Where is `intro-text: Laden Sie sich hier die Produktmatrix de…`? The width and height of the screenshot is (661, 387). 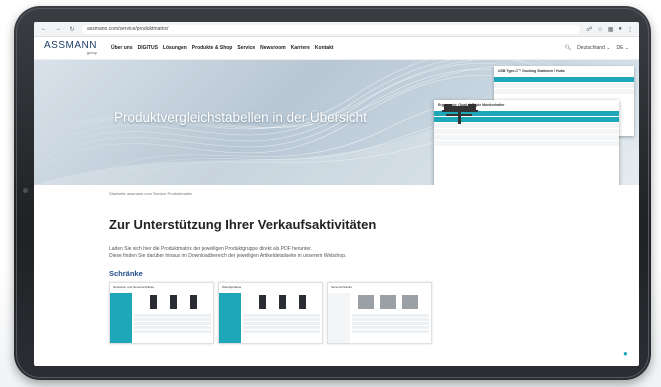
intro-text: Laden Sie sich hier die Produktmatrix de… is located at coordinates (336, 246).